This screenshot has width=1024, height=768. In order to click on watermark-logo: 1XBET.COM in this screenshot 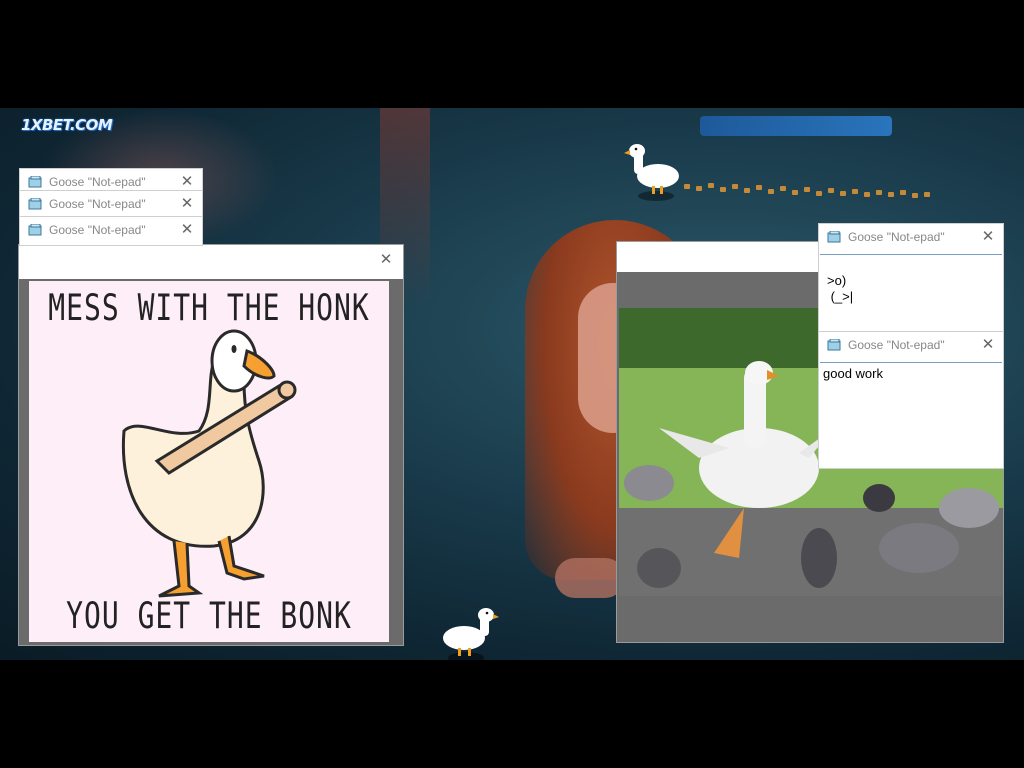, I will do `click(67, 125)`.